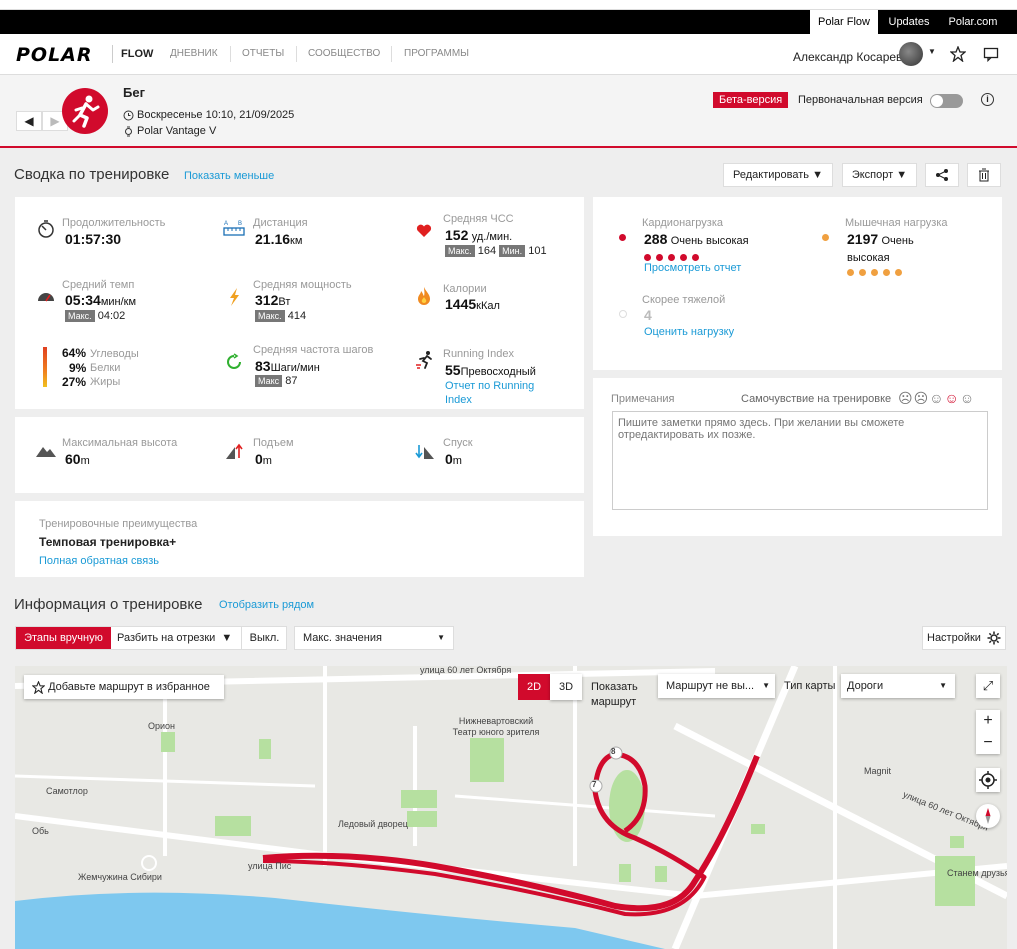 The height and width of the screenshot is (949, 1017). Describe the element at coordinates (63, 638) in the screenshot. I see `manual-laps-button: Этапы вручную` at that location.